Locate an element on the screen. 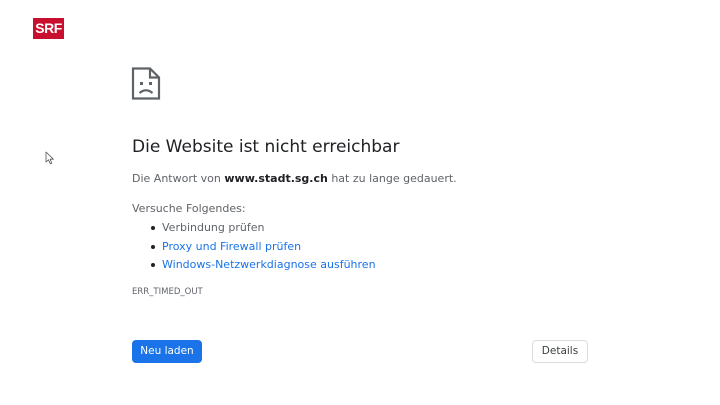 This screenshot has height=405, width=720. details-button: Details is located at coordinates (560, 351).